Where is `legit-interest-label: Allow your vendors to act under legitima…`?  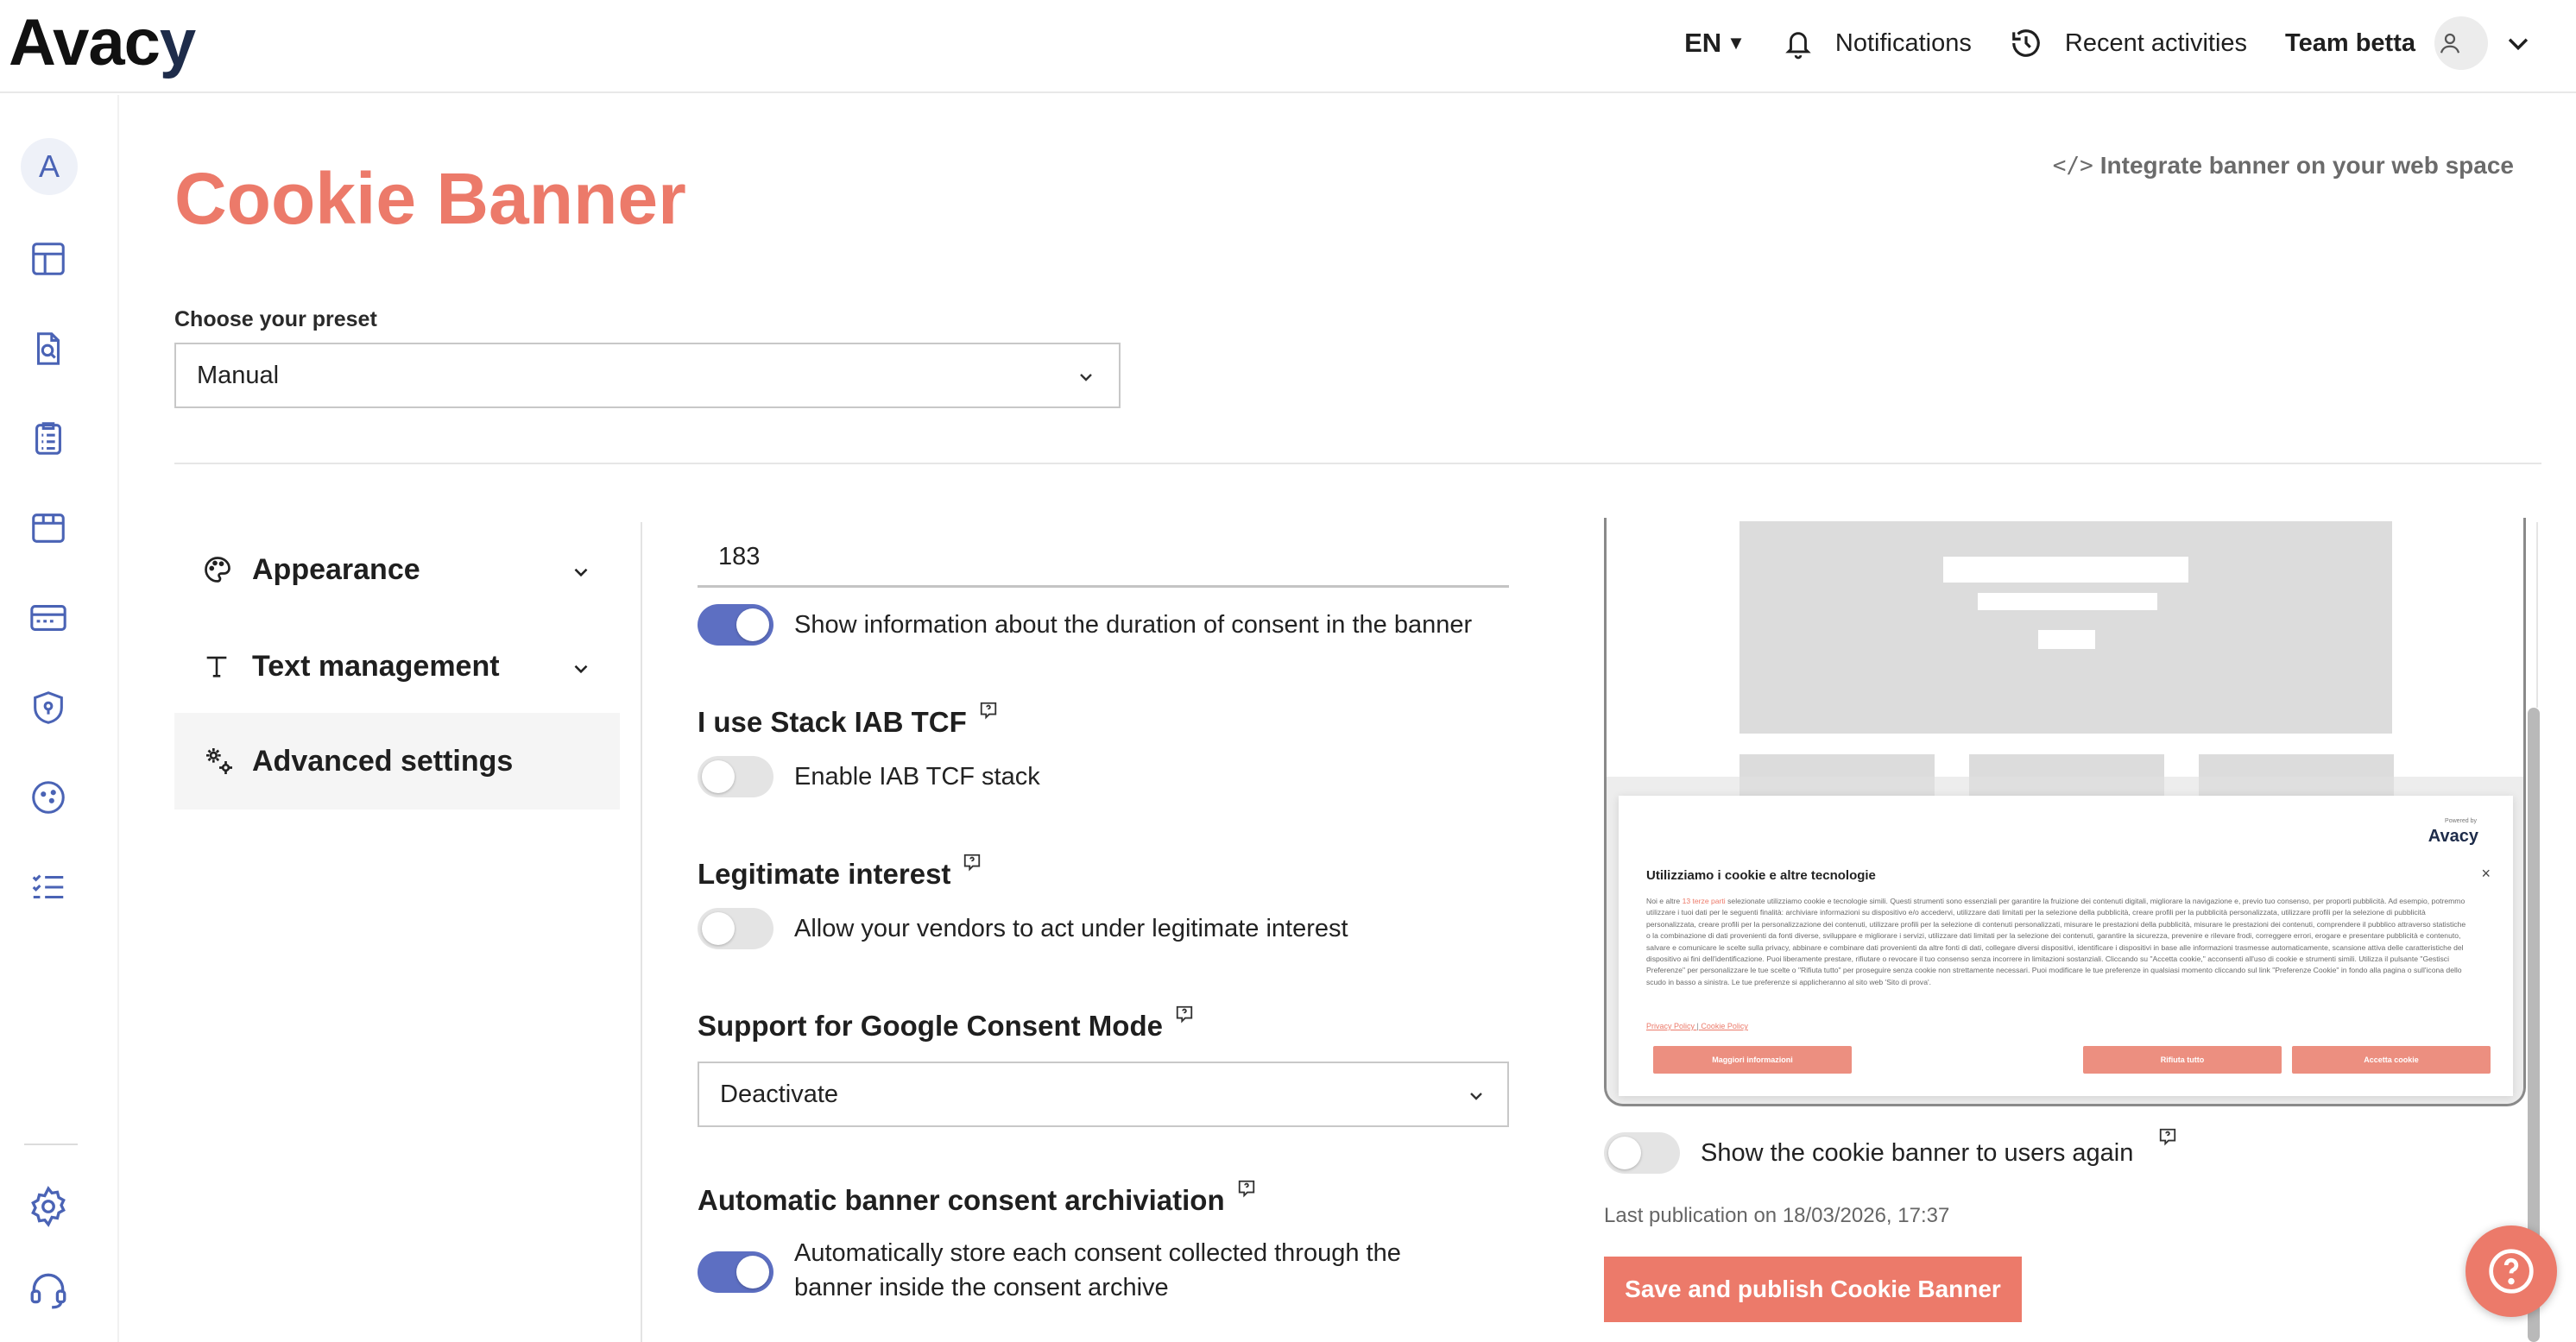 legit-interest-label: Allow your vendors to act under legitima… is located at coordinates (1071, 928).